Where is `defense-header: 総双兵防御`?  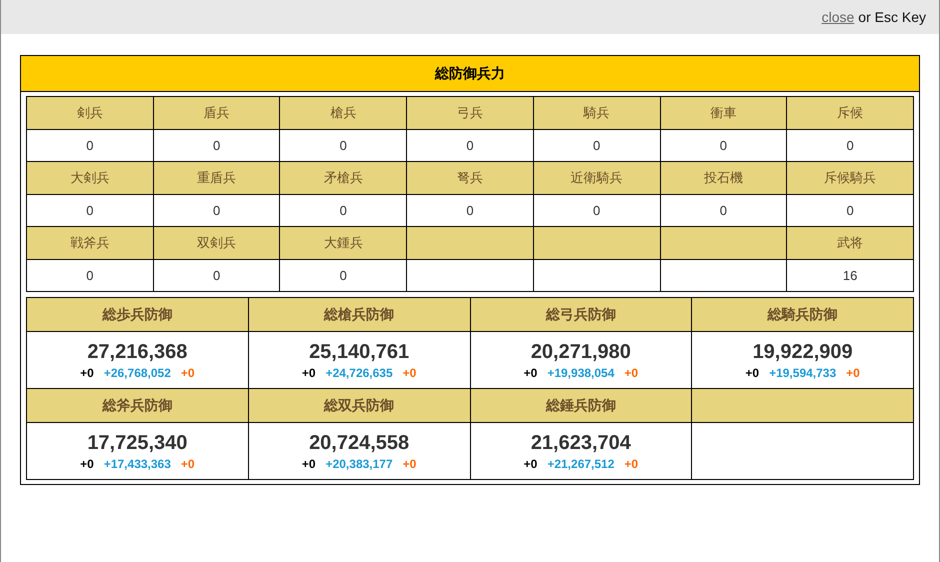
defense-header: 総双兵防御 is located at coordinates (359, 405).